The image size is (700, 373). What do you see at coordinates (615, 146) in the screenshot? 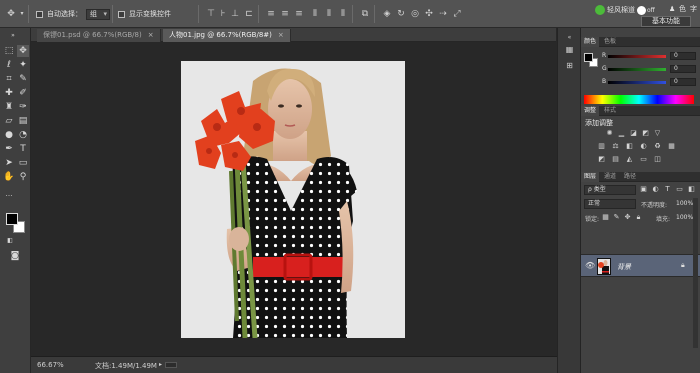
I see `color-balance-icon: ⚖` at bounding box center [615, 146].